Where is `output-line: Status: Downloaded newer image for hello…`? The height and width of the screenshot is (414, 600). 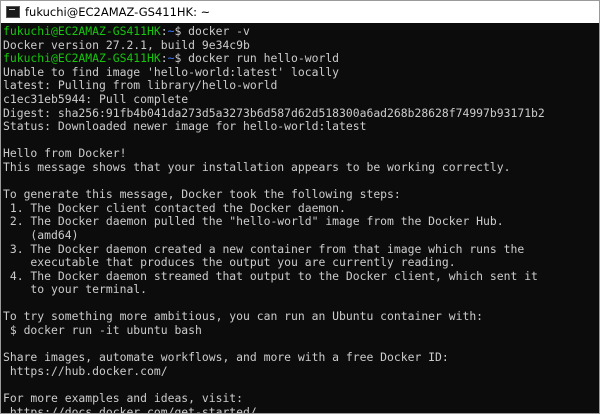
output-line: Status: Downloaded newer image for hello… is located at coordinates (185, 126).